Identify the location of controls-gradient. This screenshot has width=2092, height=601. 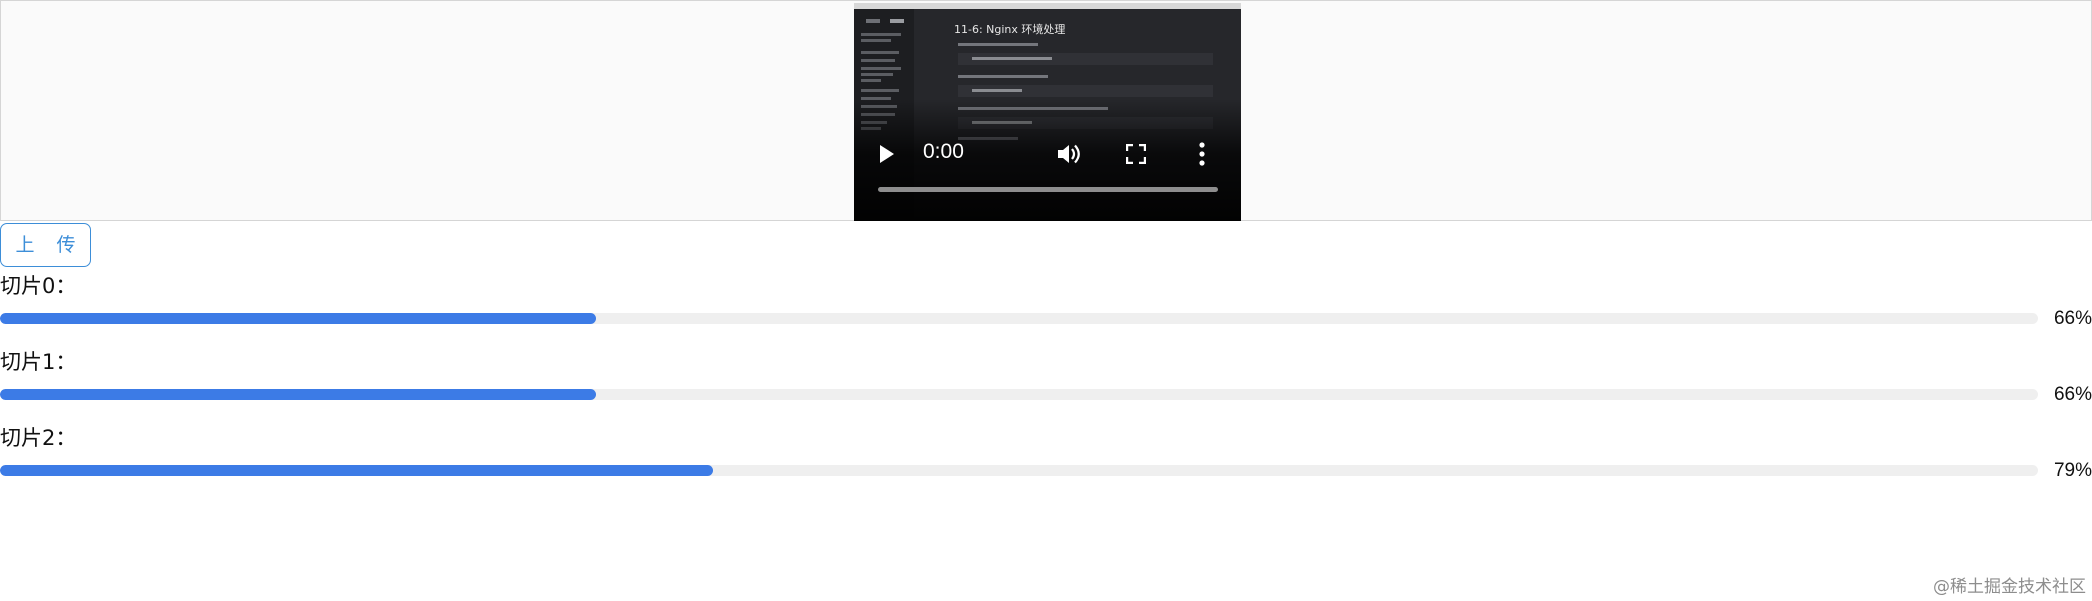
(1047, 160).